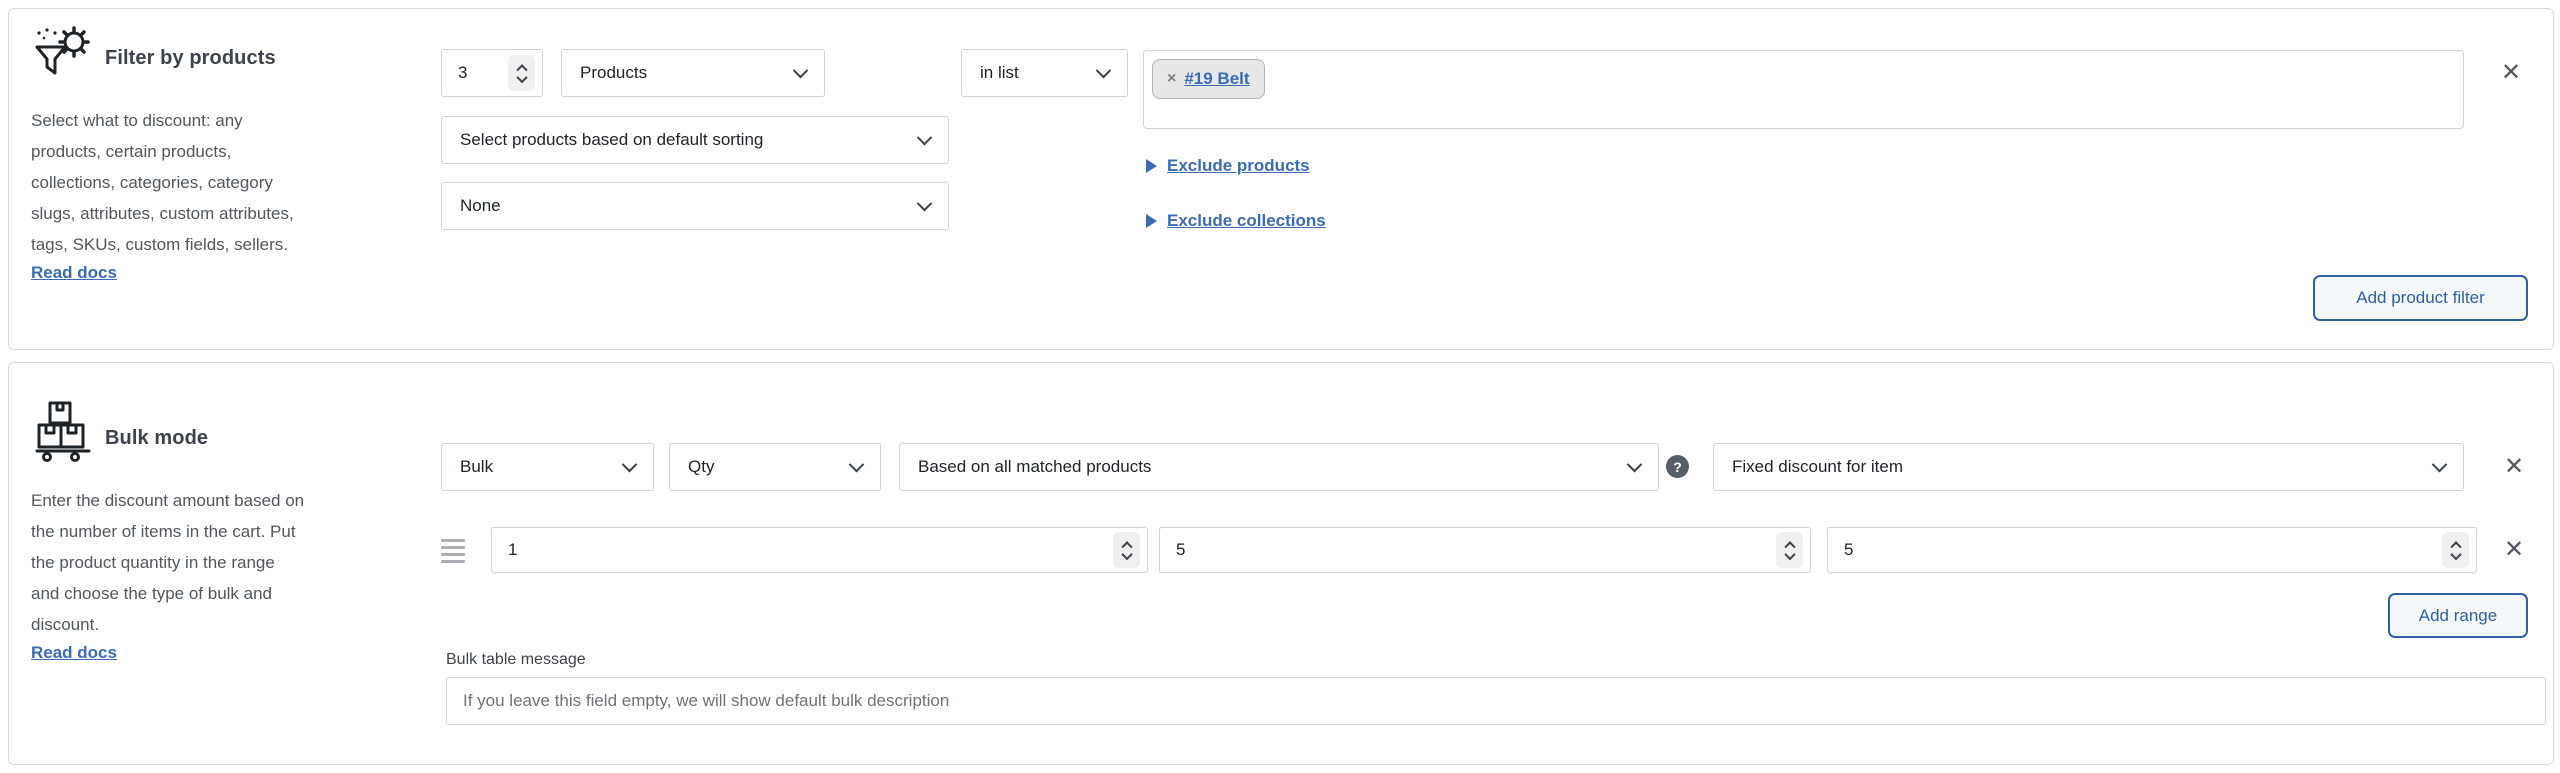 The height and width of the screenshot is (773, 2560). I want to click on remove-bulk-icon: ✕, so click(2514, 467).